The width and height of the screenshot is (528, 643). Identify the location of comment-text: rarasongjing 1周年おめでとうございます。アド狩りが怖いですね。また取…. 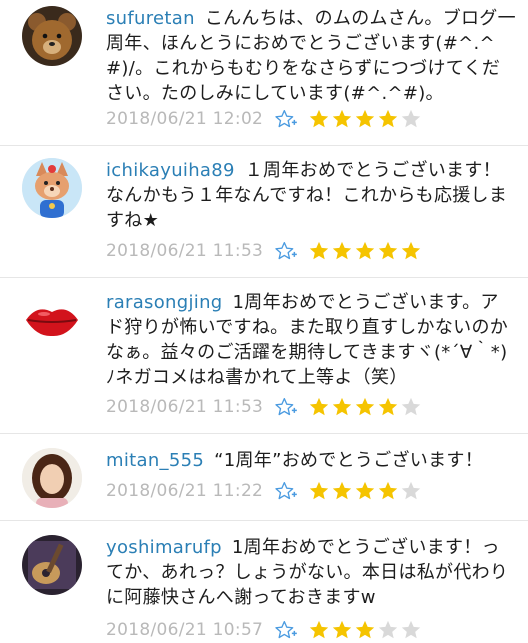
(311, 340).